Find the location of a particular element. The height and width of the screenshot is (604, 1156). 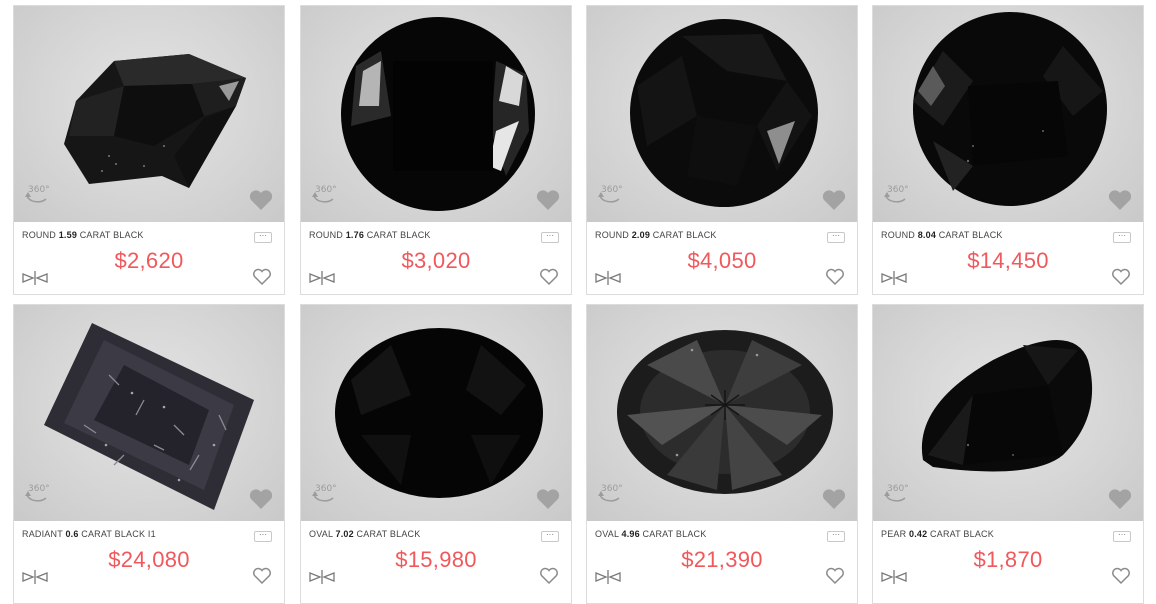

product-card: 360° ROUND 8.04 CARAT BLACK ··· $14,450 is located at coordinates (1008, 150).